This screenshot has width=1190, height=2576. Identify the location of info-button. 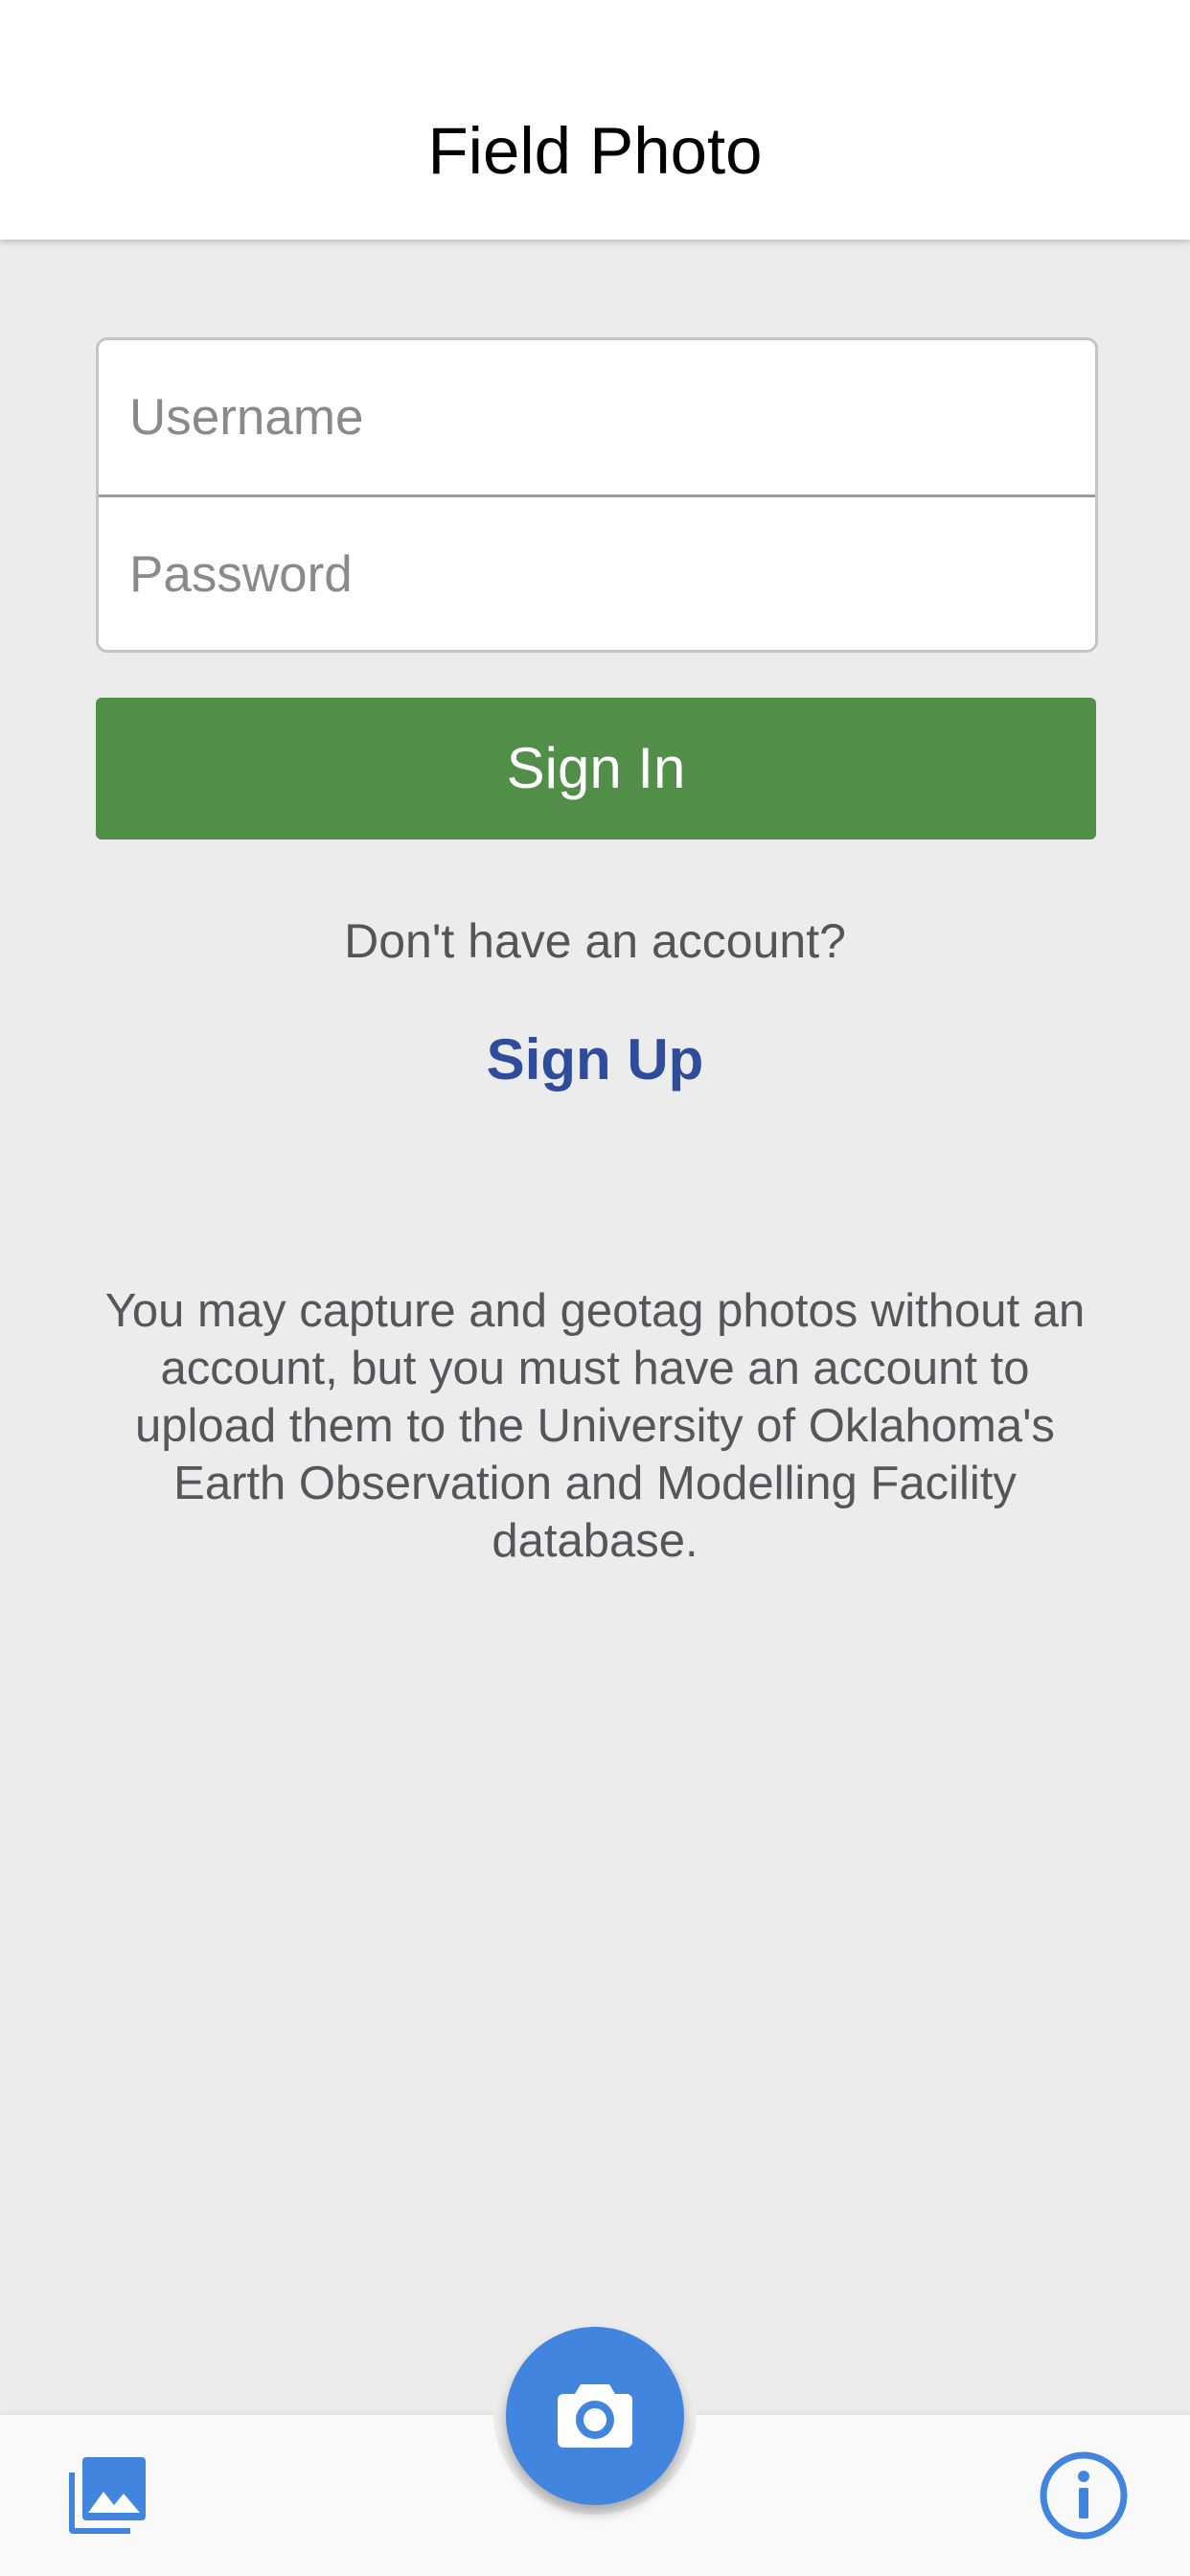
(1084, 2495).